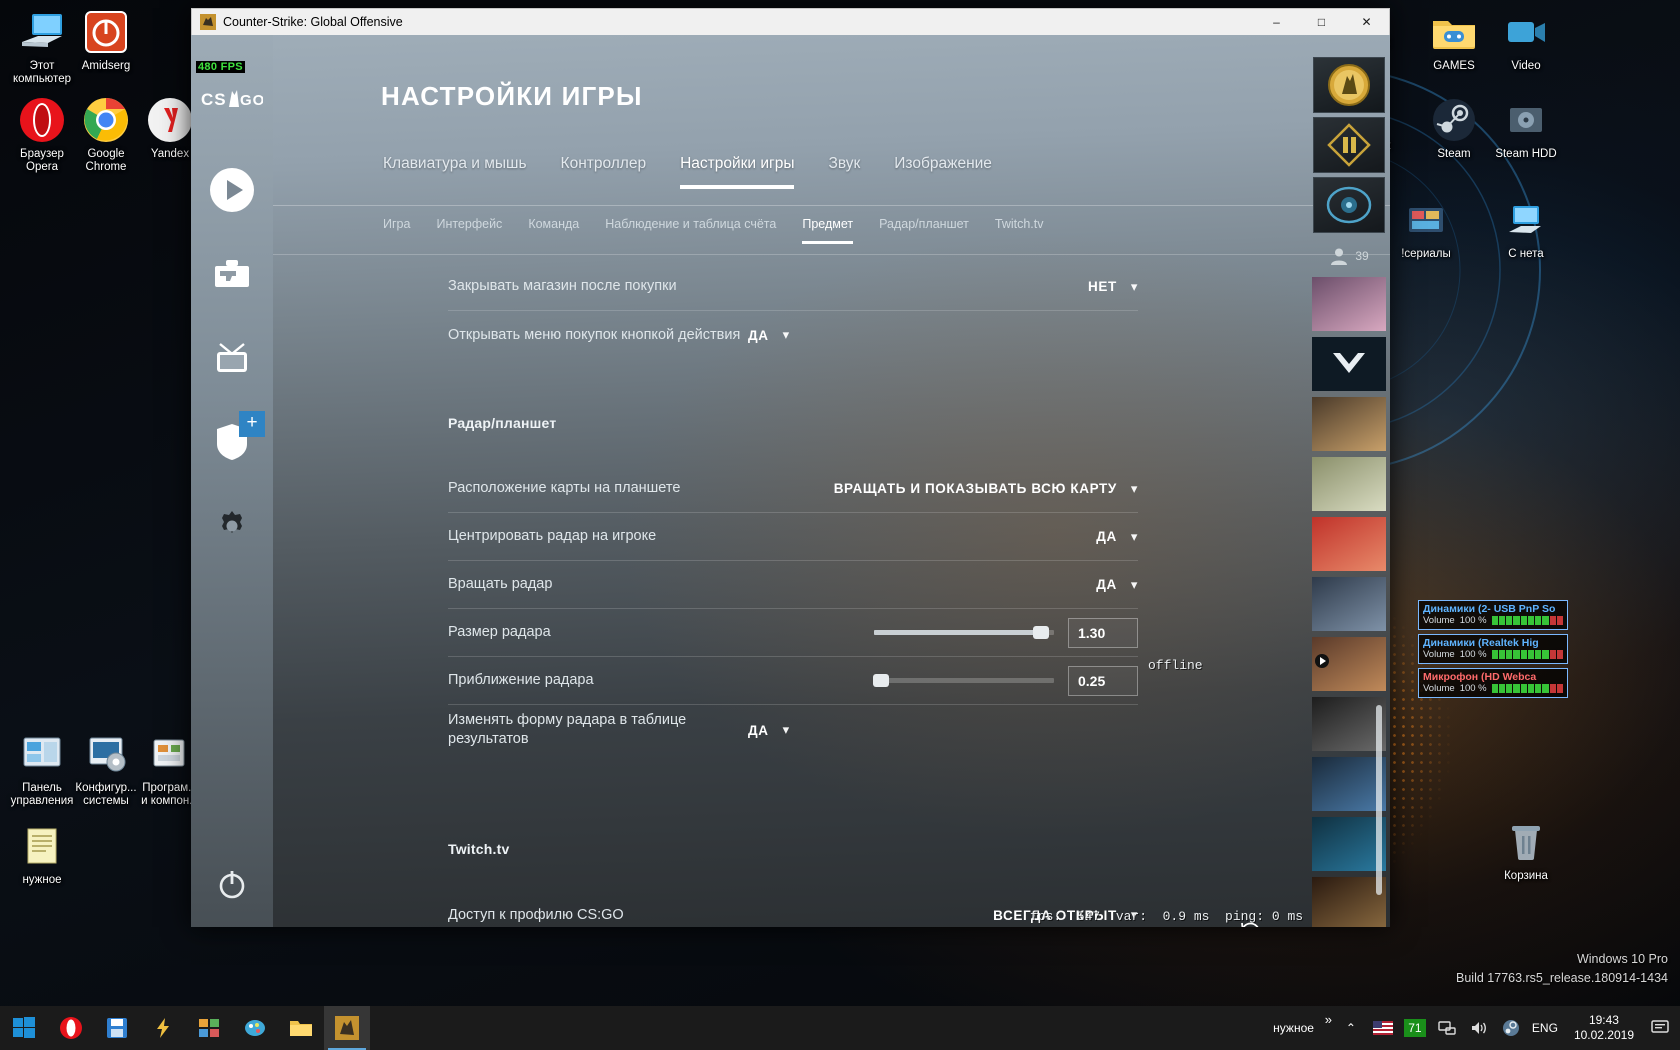 This screenshot has width=1680, height=1050. What do you see at coordinates (790, 21) in the screenshot?
I see `window-titlebar: Counter-Strike: Global Offensive – □ ✕` at bounding box center [790, 21].